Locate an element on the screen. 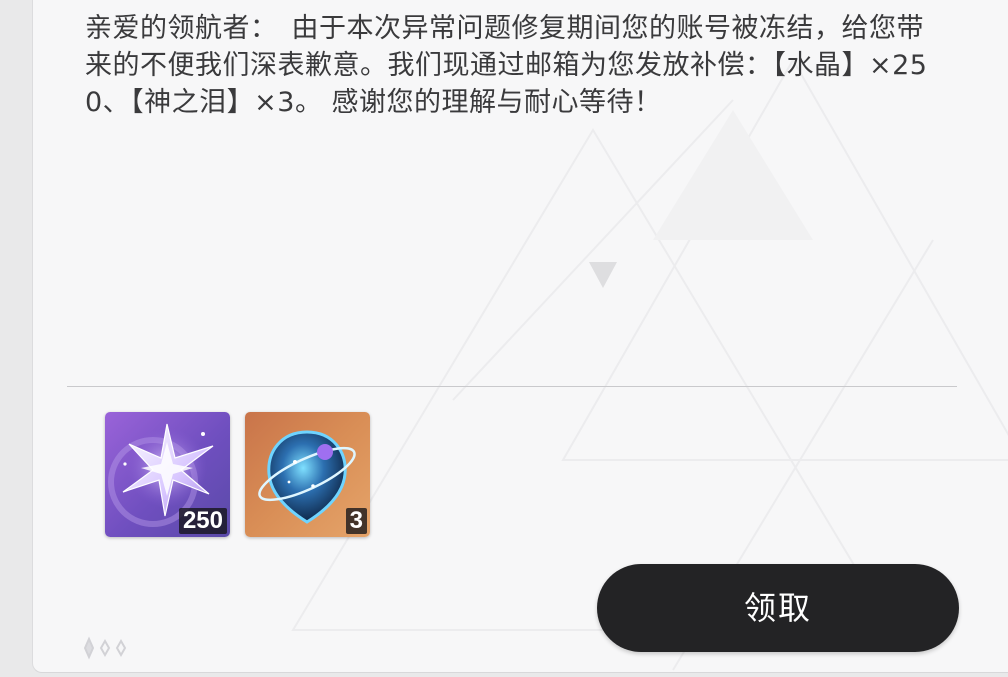 The height and width of the screenshot is (677, 1008). reward-item-tear-of-god: 3 is located at coordinates (307, 474).